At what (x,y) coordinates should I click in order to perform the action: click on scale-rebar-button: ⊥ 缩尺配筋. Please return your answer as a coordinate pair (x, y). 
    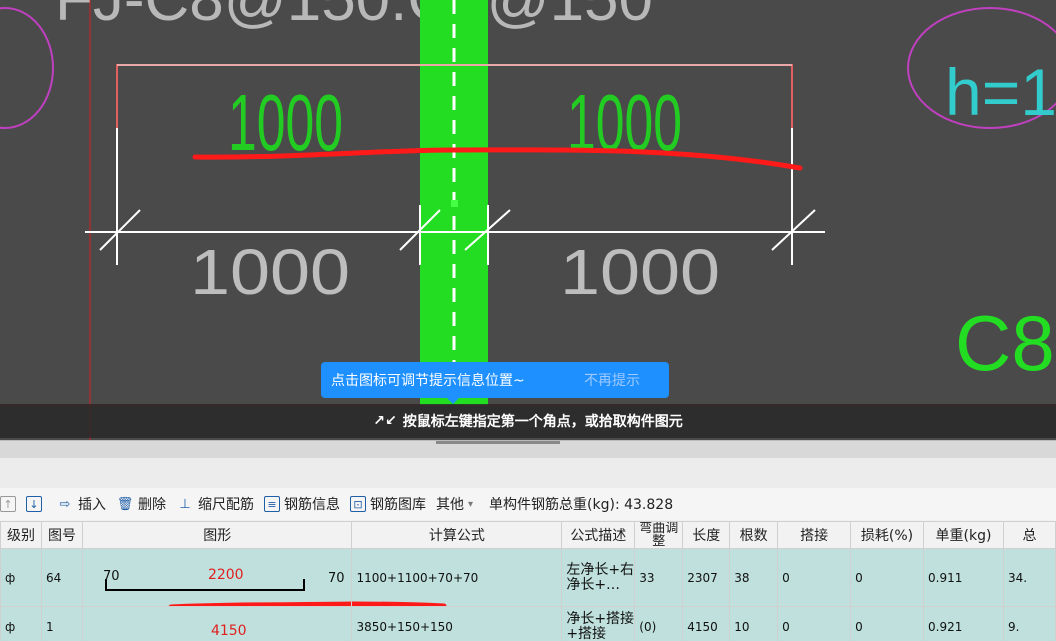
    Looking at the image, I should click on (215, 504).